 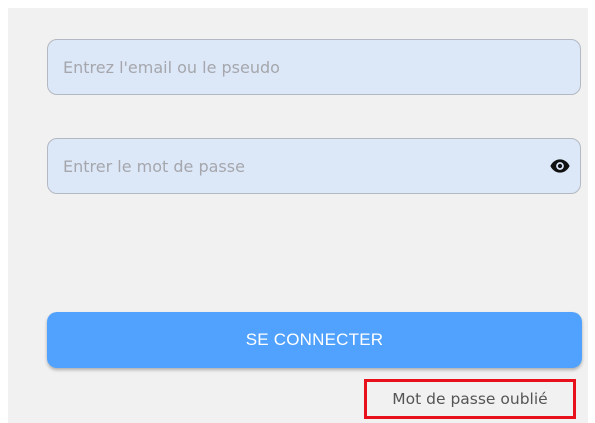 I want to click on forgot-password-link: Mot de passe oublié, so click(x=470, y=399).